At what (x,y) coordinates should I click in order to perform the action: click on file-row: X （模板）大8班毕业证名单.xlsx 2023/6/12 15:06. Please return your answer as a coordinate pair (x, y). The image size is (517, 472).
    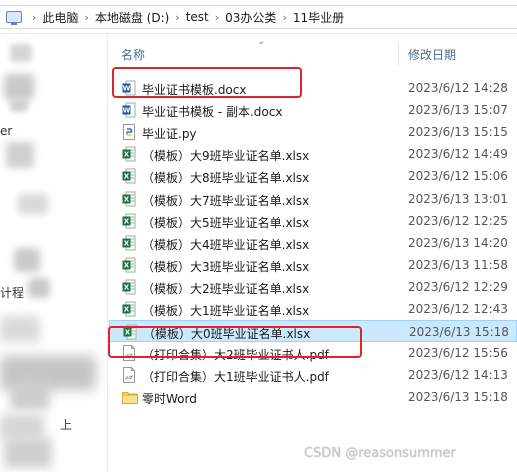
    Looking at the image, I should click on (313, 176).